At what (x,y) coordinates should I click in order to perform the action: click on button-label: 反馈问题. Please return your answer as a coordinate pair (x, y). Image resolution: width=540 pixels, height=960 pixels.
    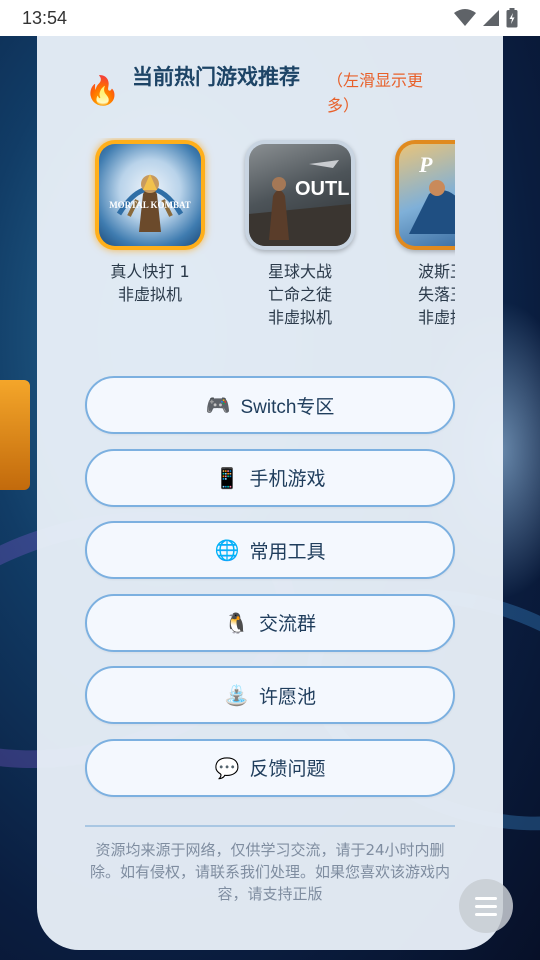
    Looking at the image, I should click on (287, 769).